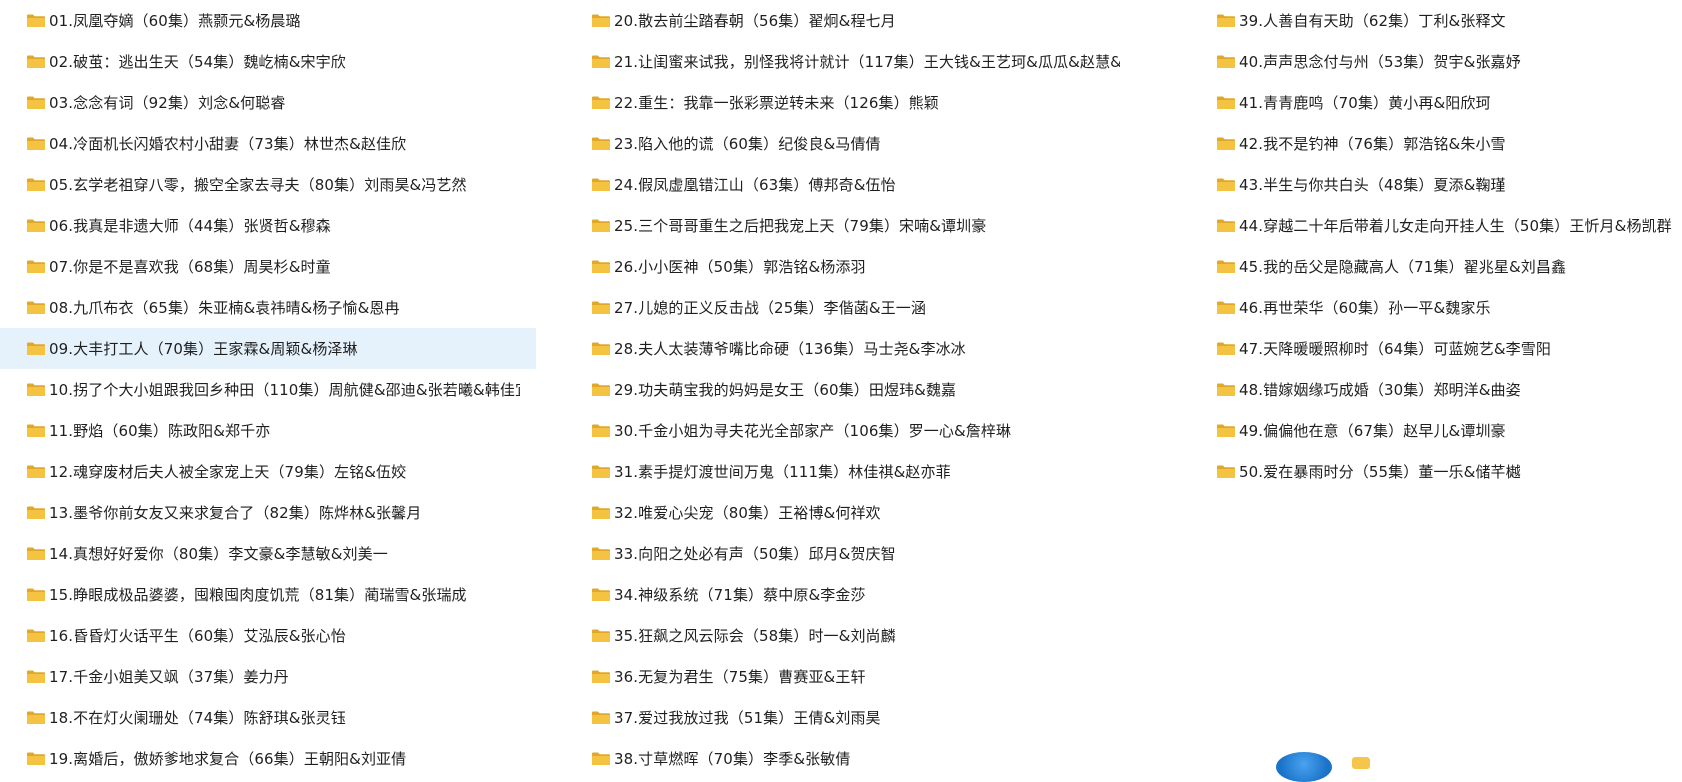  I want to click on folder-item: 41.青青鹿鸣（70集）黄小再&阳欣珂, so click(1433, 102).